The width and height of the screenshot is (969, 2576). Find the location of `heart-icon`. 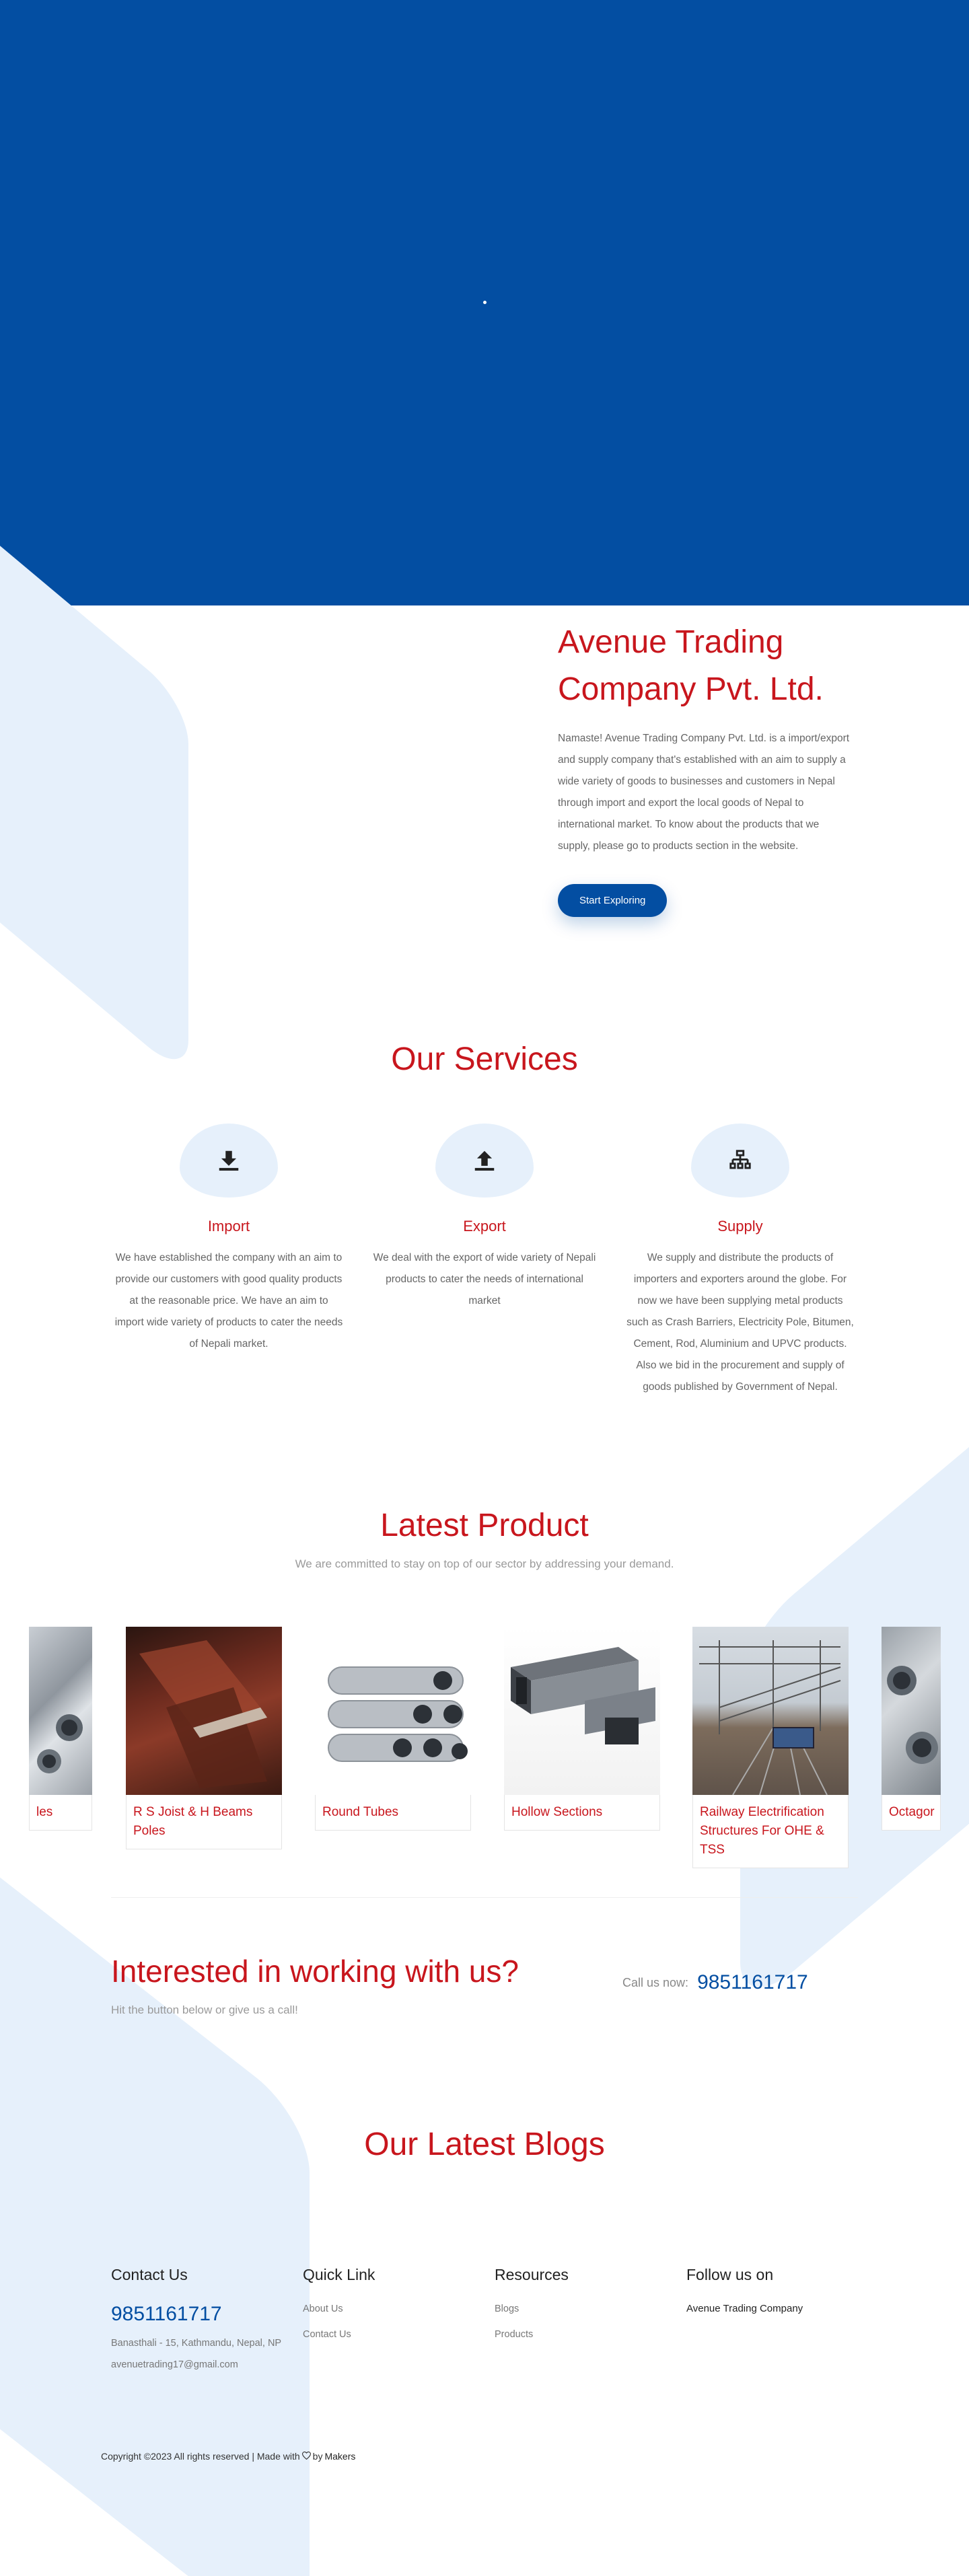

heart-icon is located at coordinates (306, 2456).